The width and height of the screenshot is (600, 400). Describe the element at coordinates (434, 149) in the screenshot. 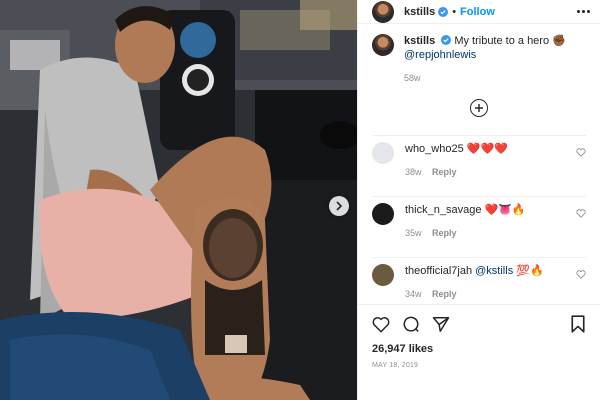

I see `comment-username: who_who25` at that location.